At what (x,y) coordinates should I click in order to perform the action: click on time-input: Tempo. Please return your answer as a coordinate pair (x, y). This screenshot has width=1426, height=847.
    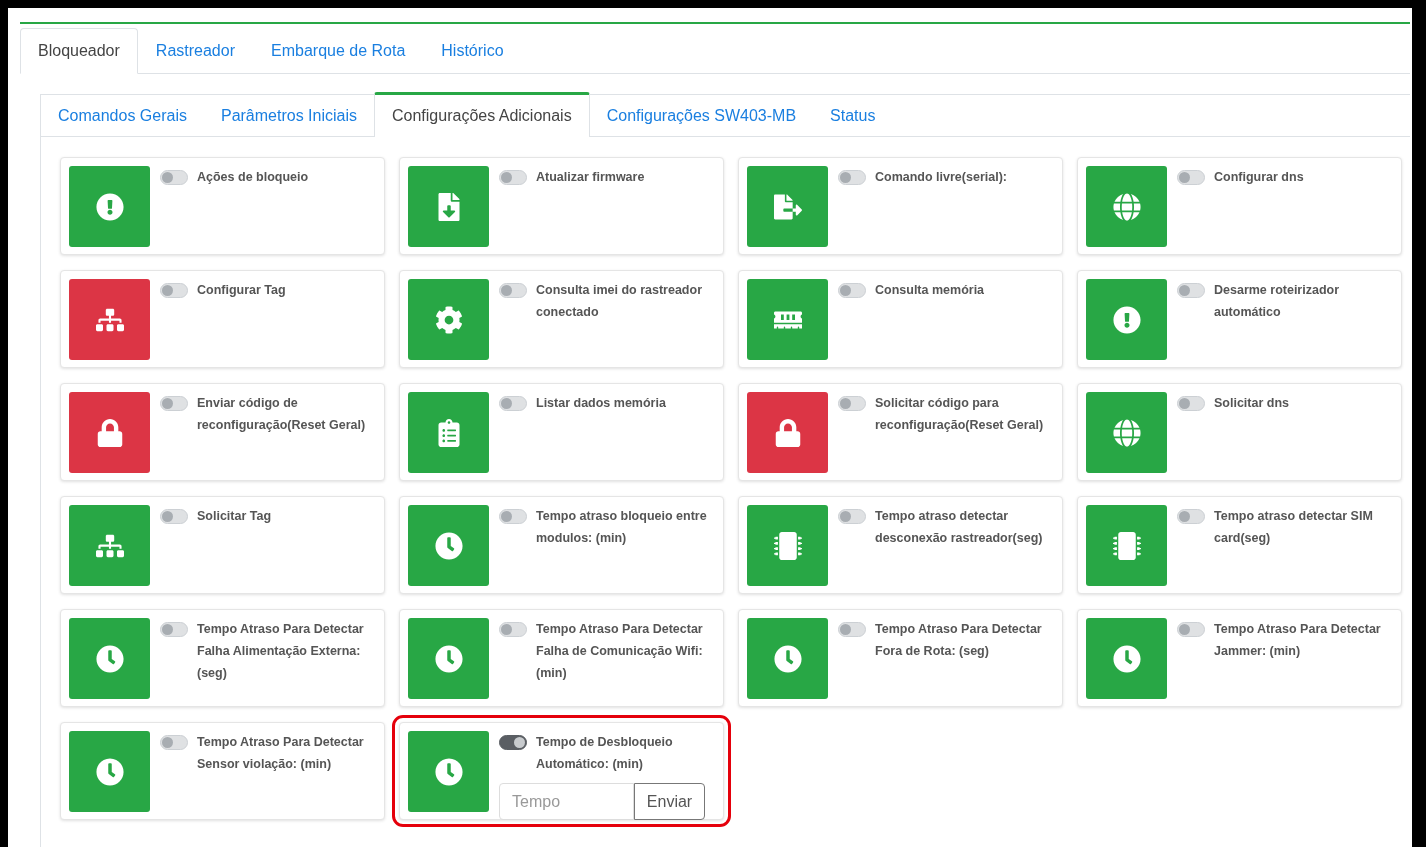
    Looking at the image, I should click on (566, 801).